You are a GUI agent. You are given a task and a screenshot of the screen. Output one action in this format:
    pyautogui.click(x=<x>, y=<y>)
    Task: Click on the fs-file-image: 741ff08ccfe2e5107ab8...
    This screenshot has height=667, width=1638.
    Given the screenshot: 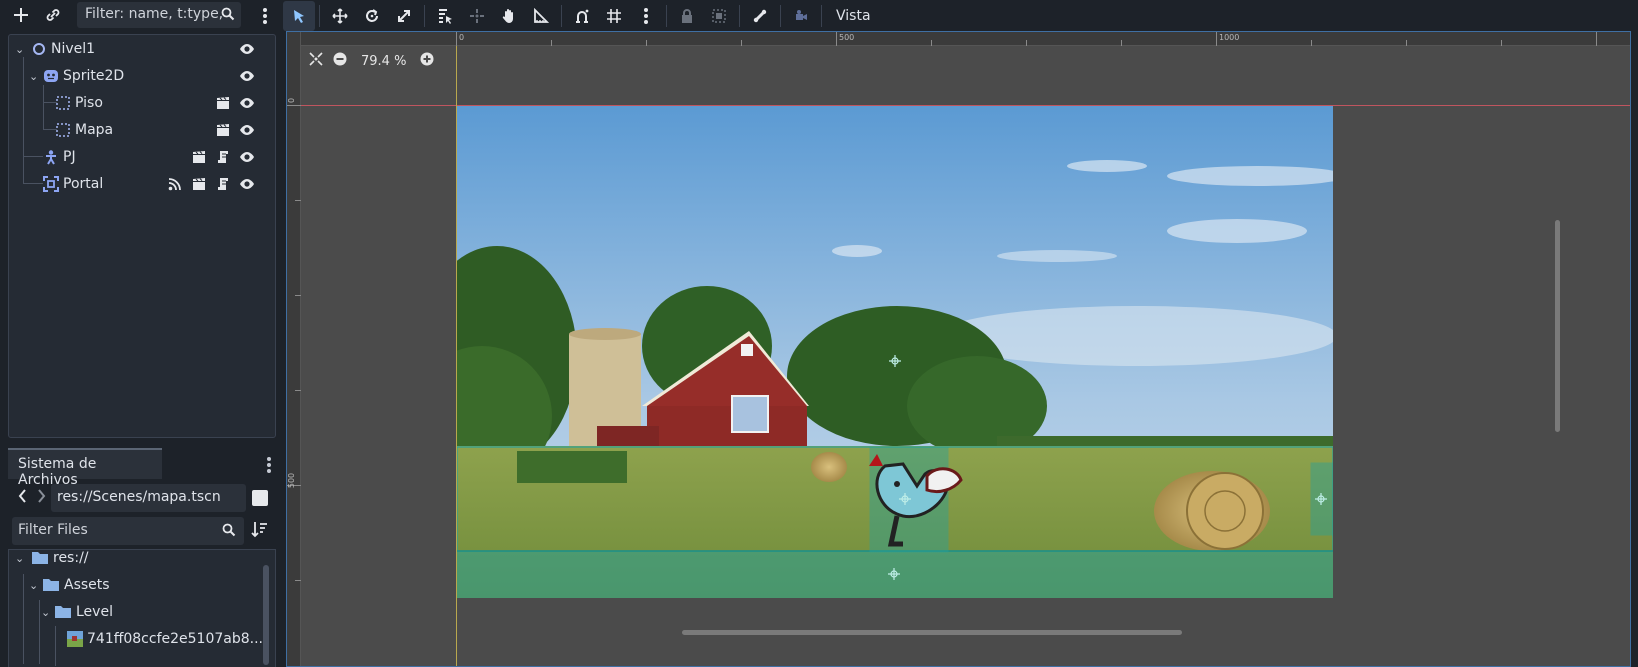 What is the action you would take?
    pyautogui.click(x=142, y=639)
    